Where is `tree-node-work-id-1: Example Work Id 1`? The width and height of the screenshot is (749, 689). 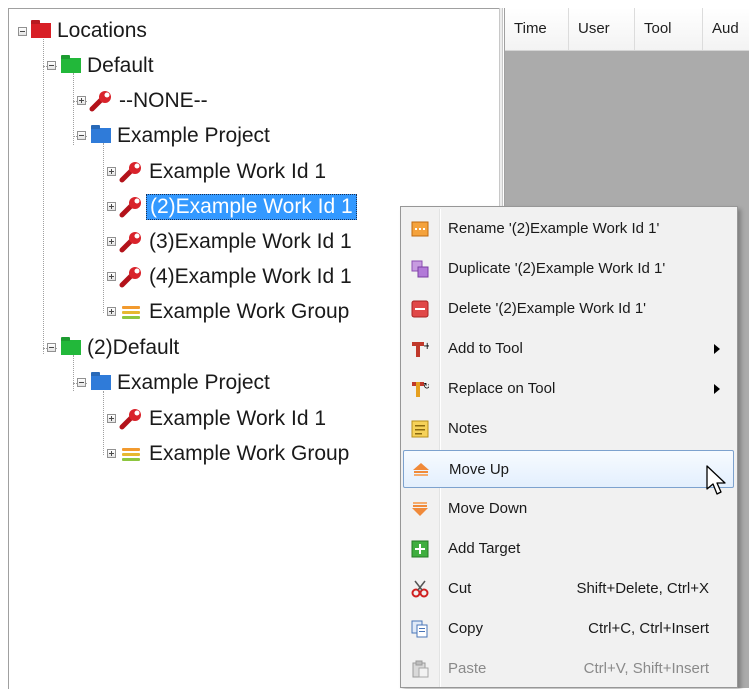 tree-node-work-id-1: Example Work Id 1 is located at coordinates (222, 172).